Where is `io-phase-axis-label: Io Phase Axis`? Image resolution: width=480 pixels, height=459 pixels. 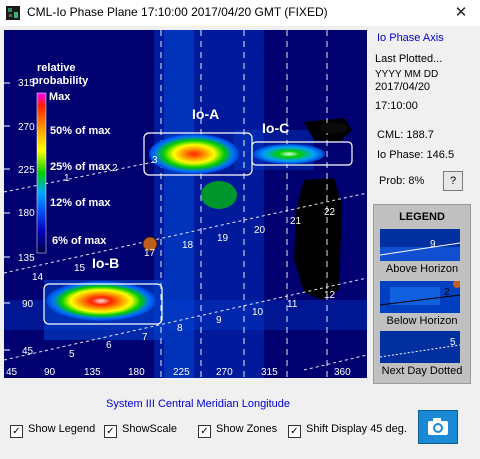 io-phase-axis-label: Io Phase Axis is located at coordinates (410, 38).